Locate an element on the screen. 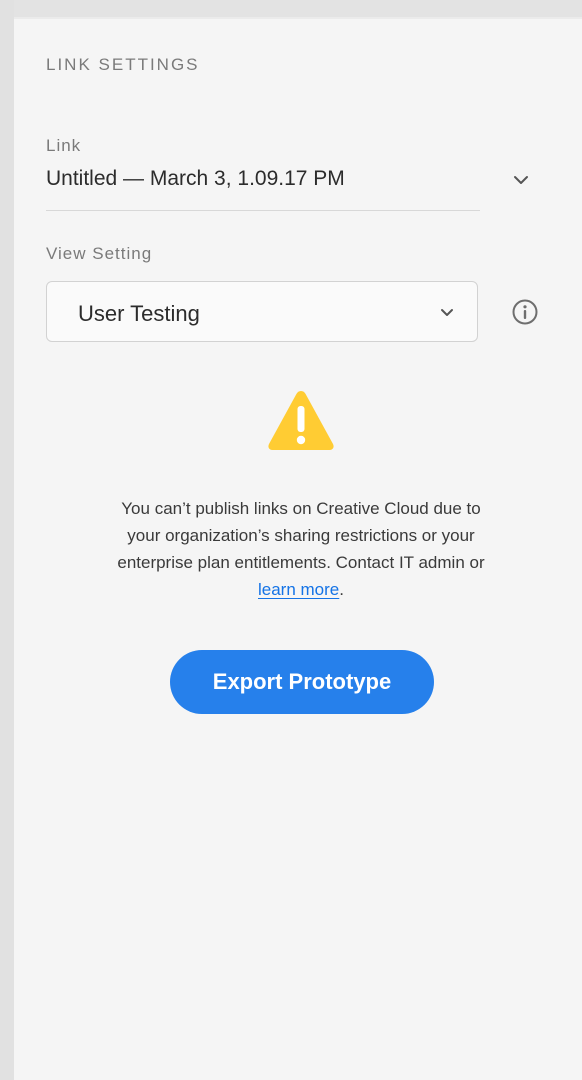 This screenshot has width=582, height=1080. view-setting-dropdown: User Testing is located at coordinates (262, 311).